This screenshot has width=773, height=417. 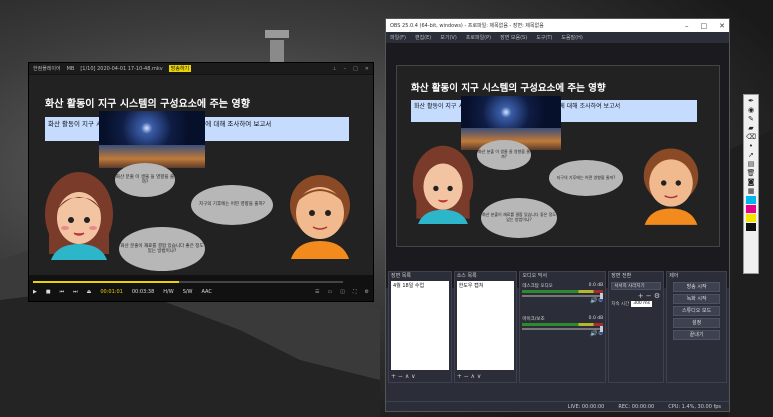 I want to click on start-recording-button: 녹화 시작, so click(x=696, y=299).